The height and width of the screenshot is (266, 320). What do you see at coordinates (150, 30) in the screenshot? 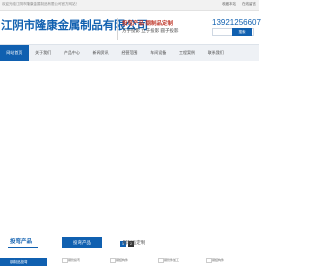
I see `slogan-sub: 方子投影 立于投影 圆子投影` at bounding box center [150, 30].